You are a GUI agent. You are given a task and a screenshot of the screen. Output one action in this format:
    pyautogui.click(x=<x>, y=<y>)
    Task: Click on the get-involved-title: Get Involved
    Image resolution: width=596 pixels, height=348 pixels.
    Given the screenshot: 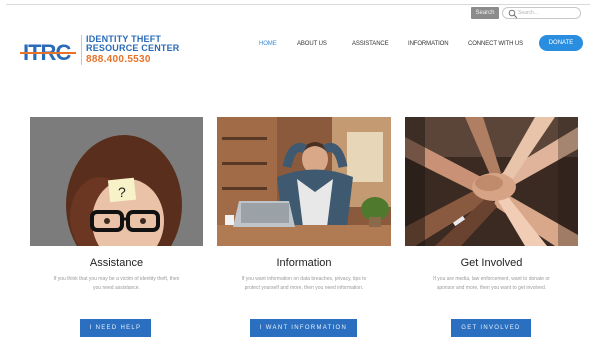 What is the action you would take?
    pyautogui.click(x=491, y=263)
    